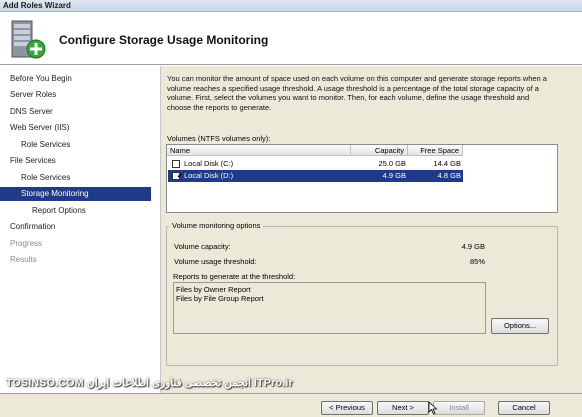 This screenshot has width=582, height=417. What do you see at coordinates (449, 175) in the screenshot?
I see `volume-free-space: 4.8 GB` at bounding box center [449, 175].